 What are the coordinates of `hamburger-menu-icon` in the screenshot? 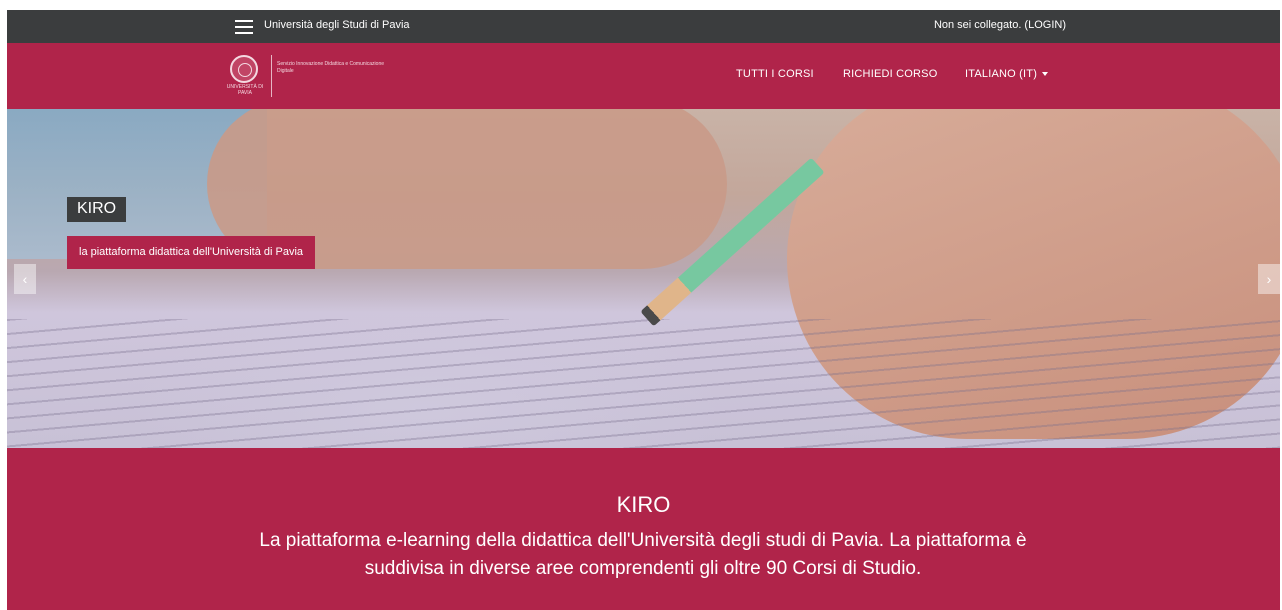 It's located at (244, 27).